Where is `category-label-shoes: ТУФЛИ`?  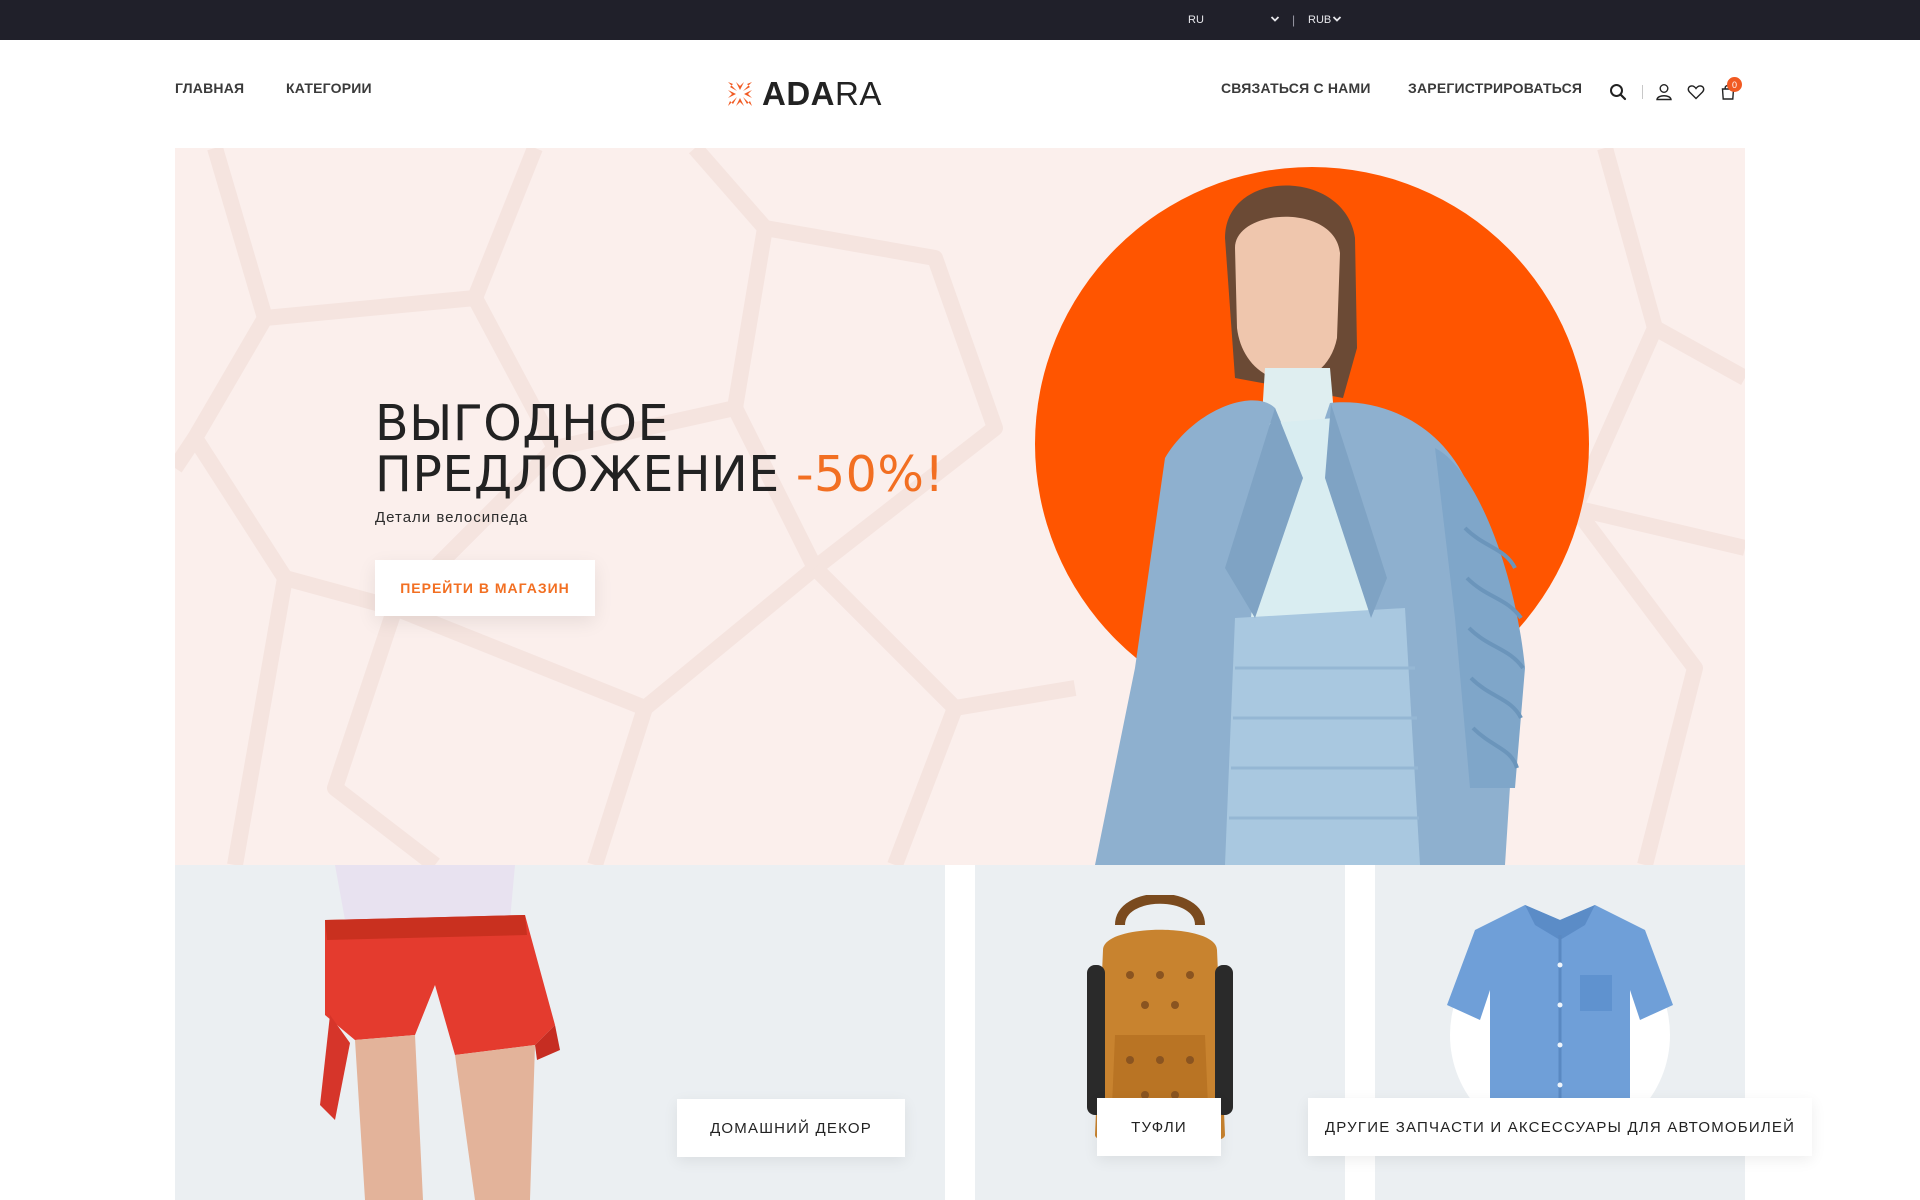 category-label-shoes: ТУФЛИ is located at coordinates (1159, 1127).